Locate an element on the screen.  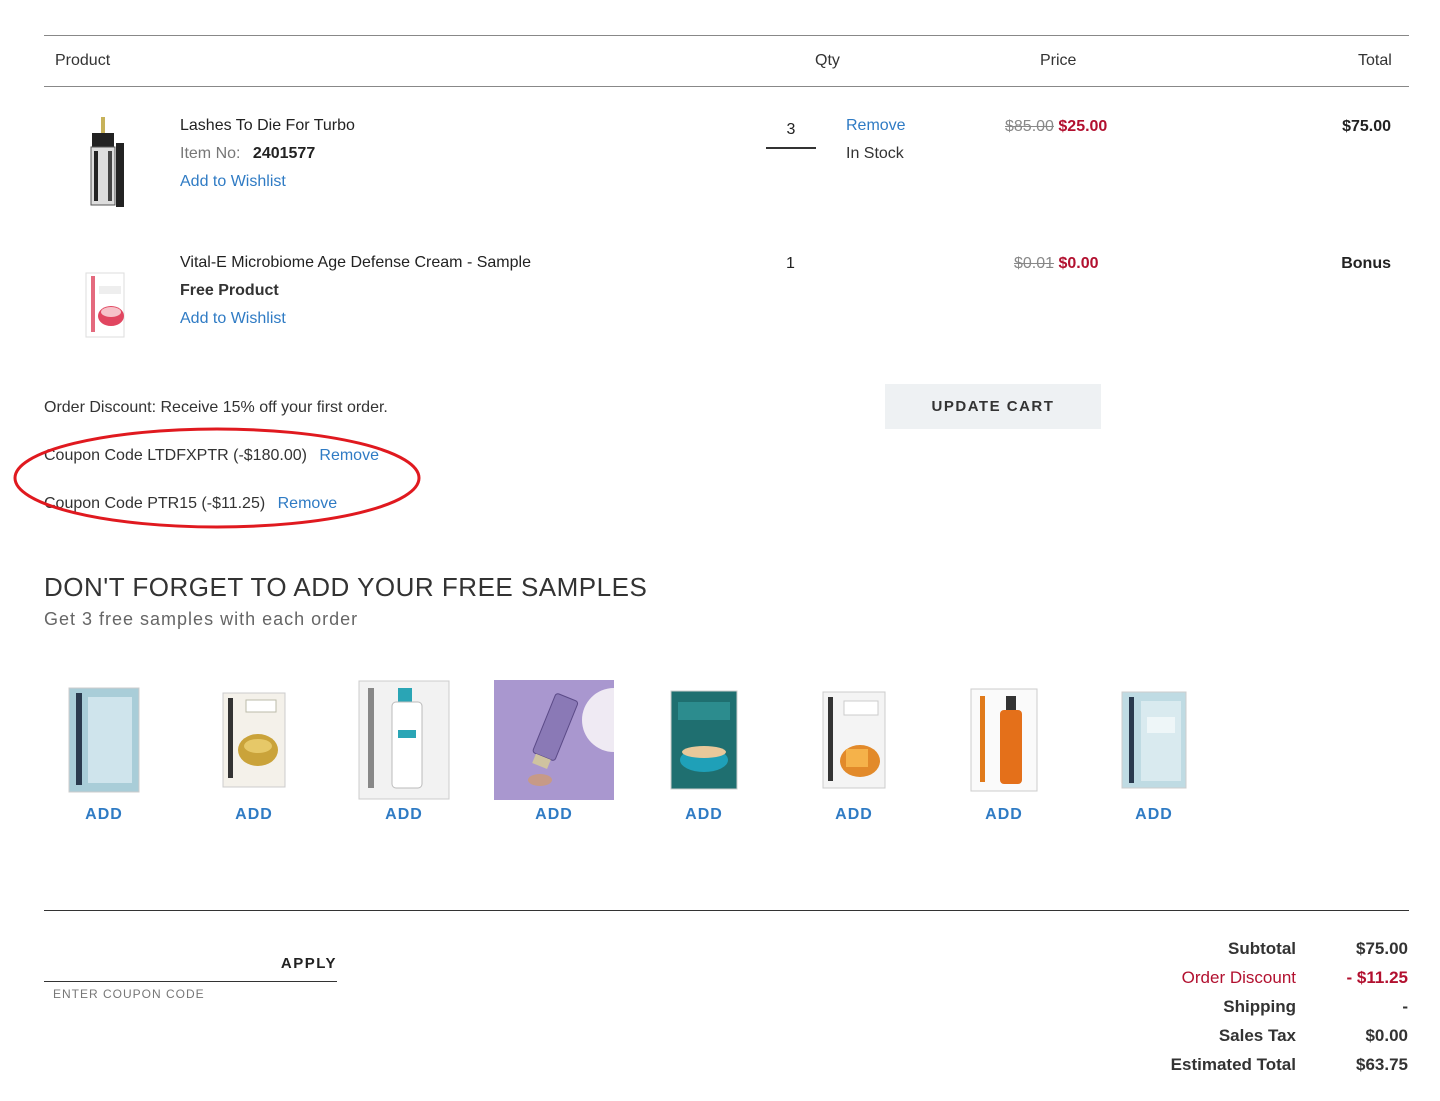
table-header-divider is located at coordinates (726, 86).